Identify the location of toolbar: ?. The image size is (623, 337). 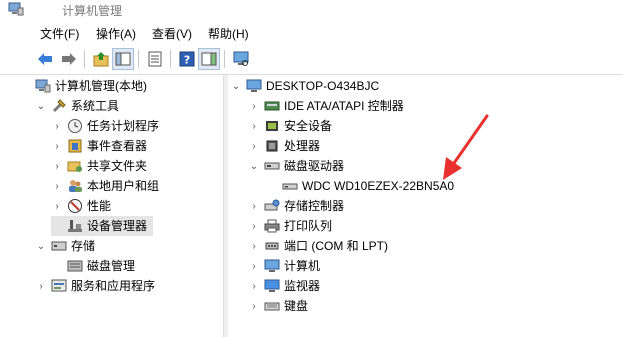
(311, 59).